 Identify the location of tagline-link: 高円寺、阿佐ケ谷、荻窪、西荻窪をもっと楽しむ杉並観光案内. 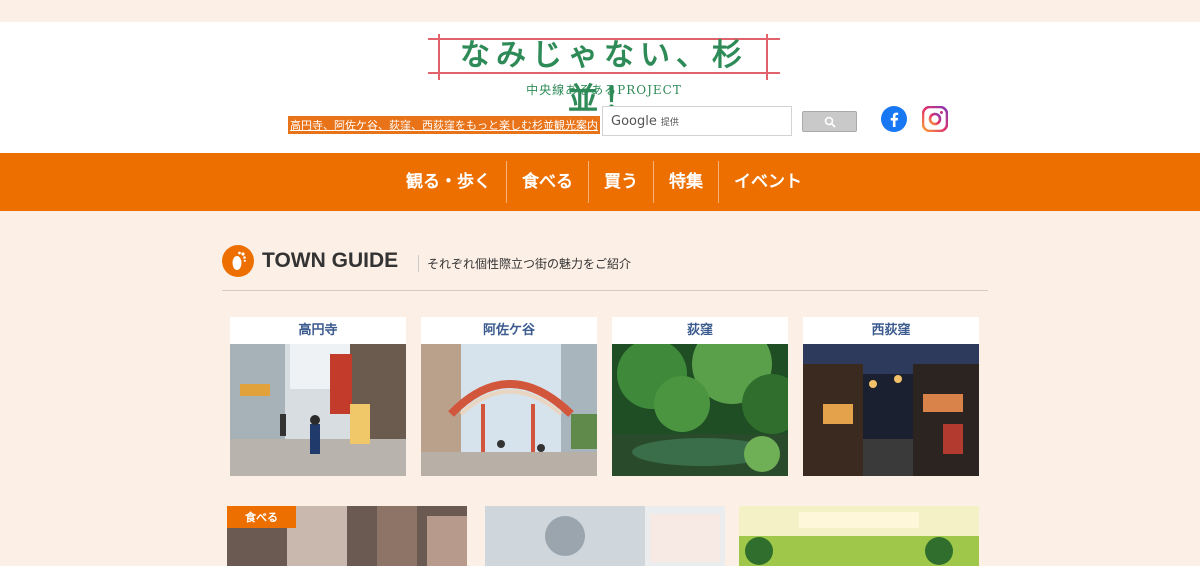
(444, 125).